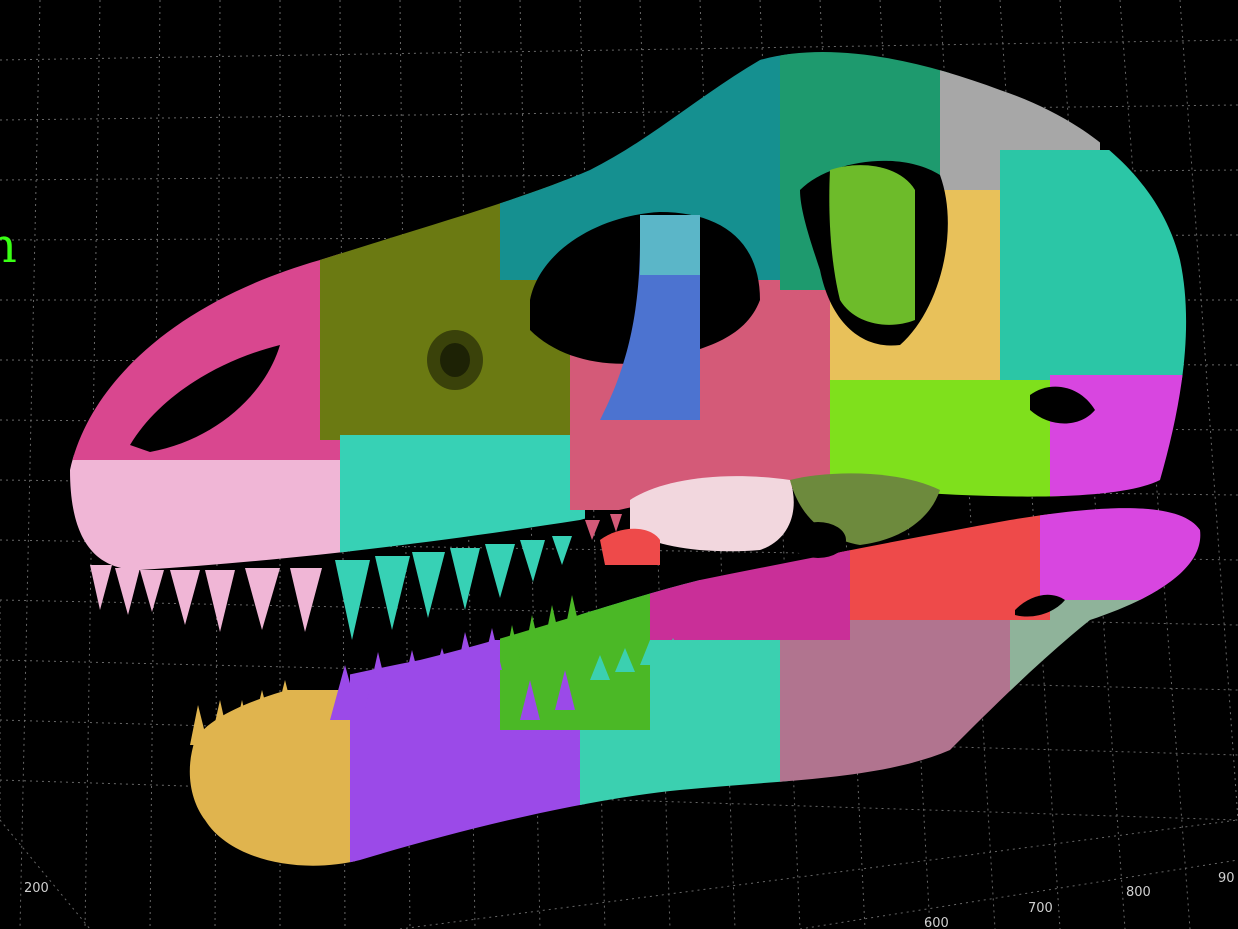 This screenshot has height=929, width=1238. What do you see at coordinates (936, 922) in the screenshot?
I see `axis-tick-bottom-600: 600` at bounding box center [936, 922].